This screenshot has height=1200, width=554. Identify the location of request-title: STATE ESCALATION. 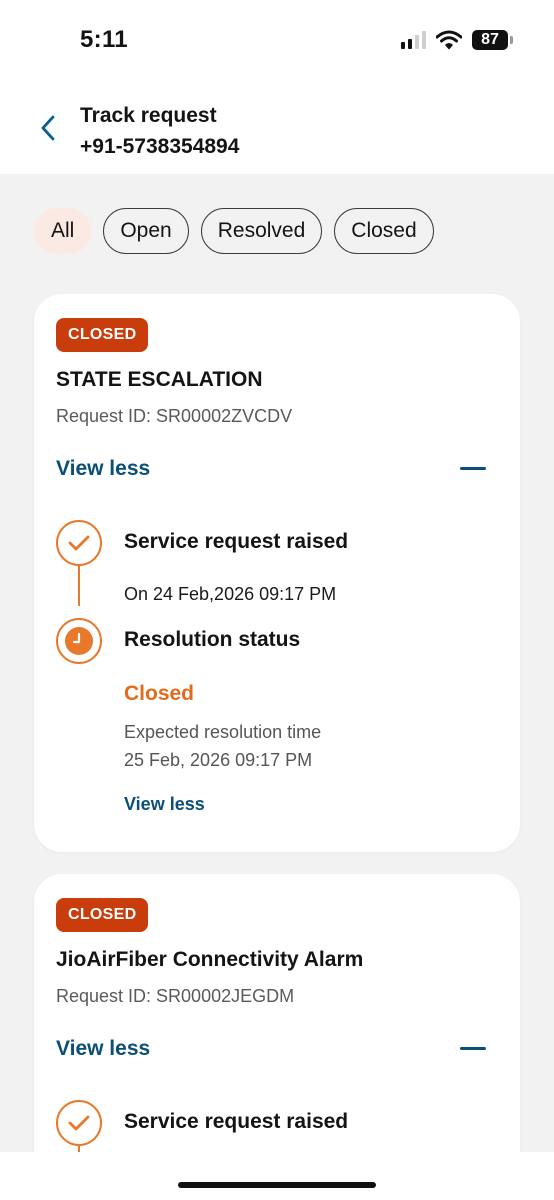
(159, 379).